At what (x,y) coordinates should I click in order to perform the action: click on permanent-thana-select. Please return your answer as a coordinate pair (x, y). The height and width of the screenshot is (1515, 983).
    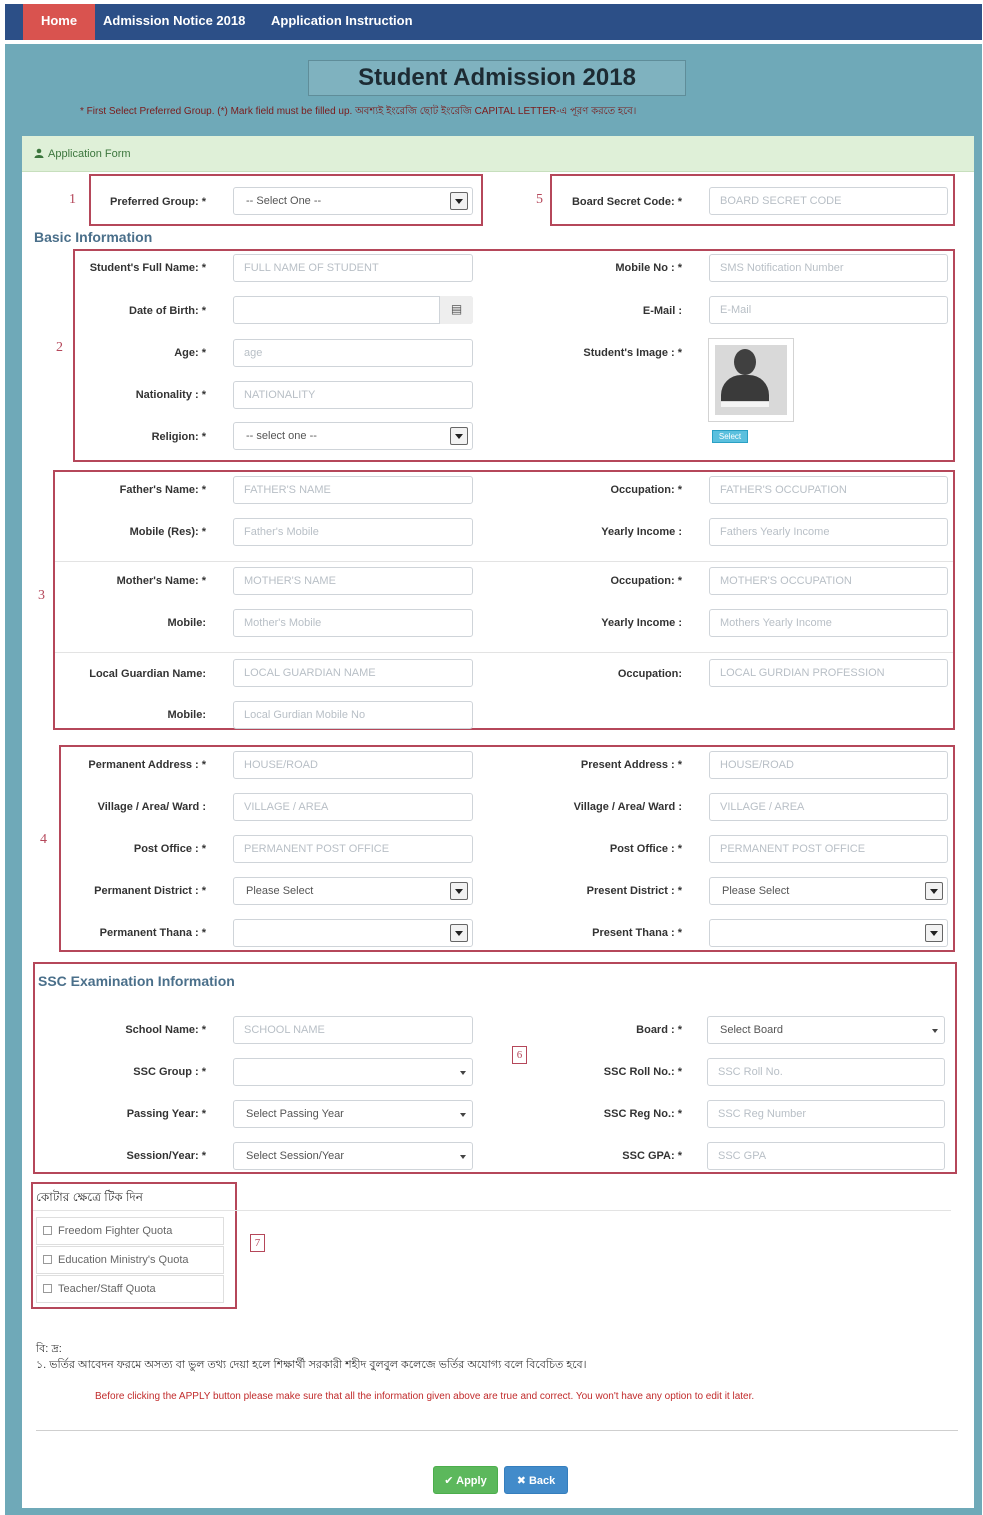
    Looking at the image, I should click on (353, 933).